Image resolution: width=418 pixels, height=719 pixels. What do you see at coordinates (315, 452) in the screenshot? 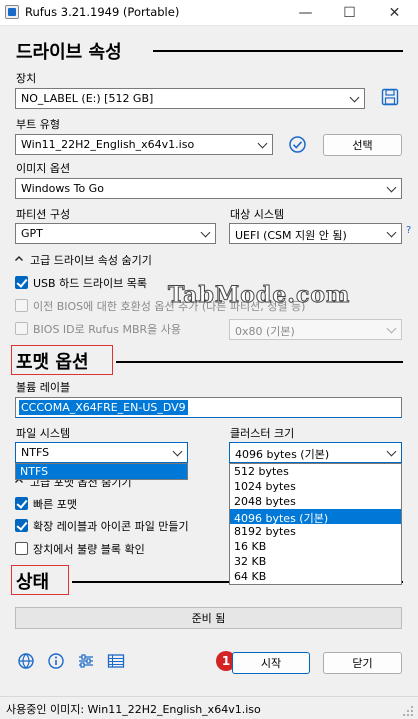
I see `cluster-size-select: 4096 bytes (기본)` at bounding box center [315, 452].